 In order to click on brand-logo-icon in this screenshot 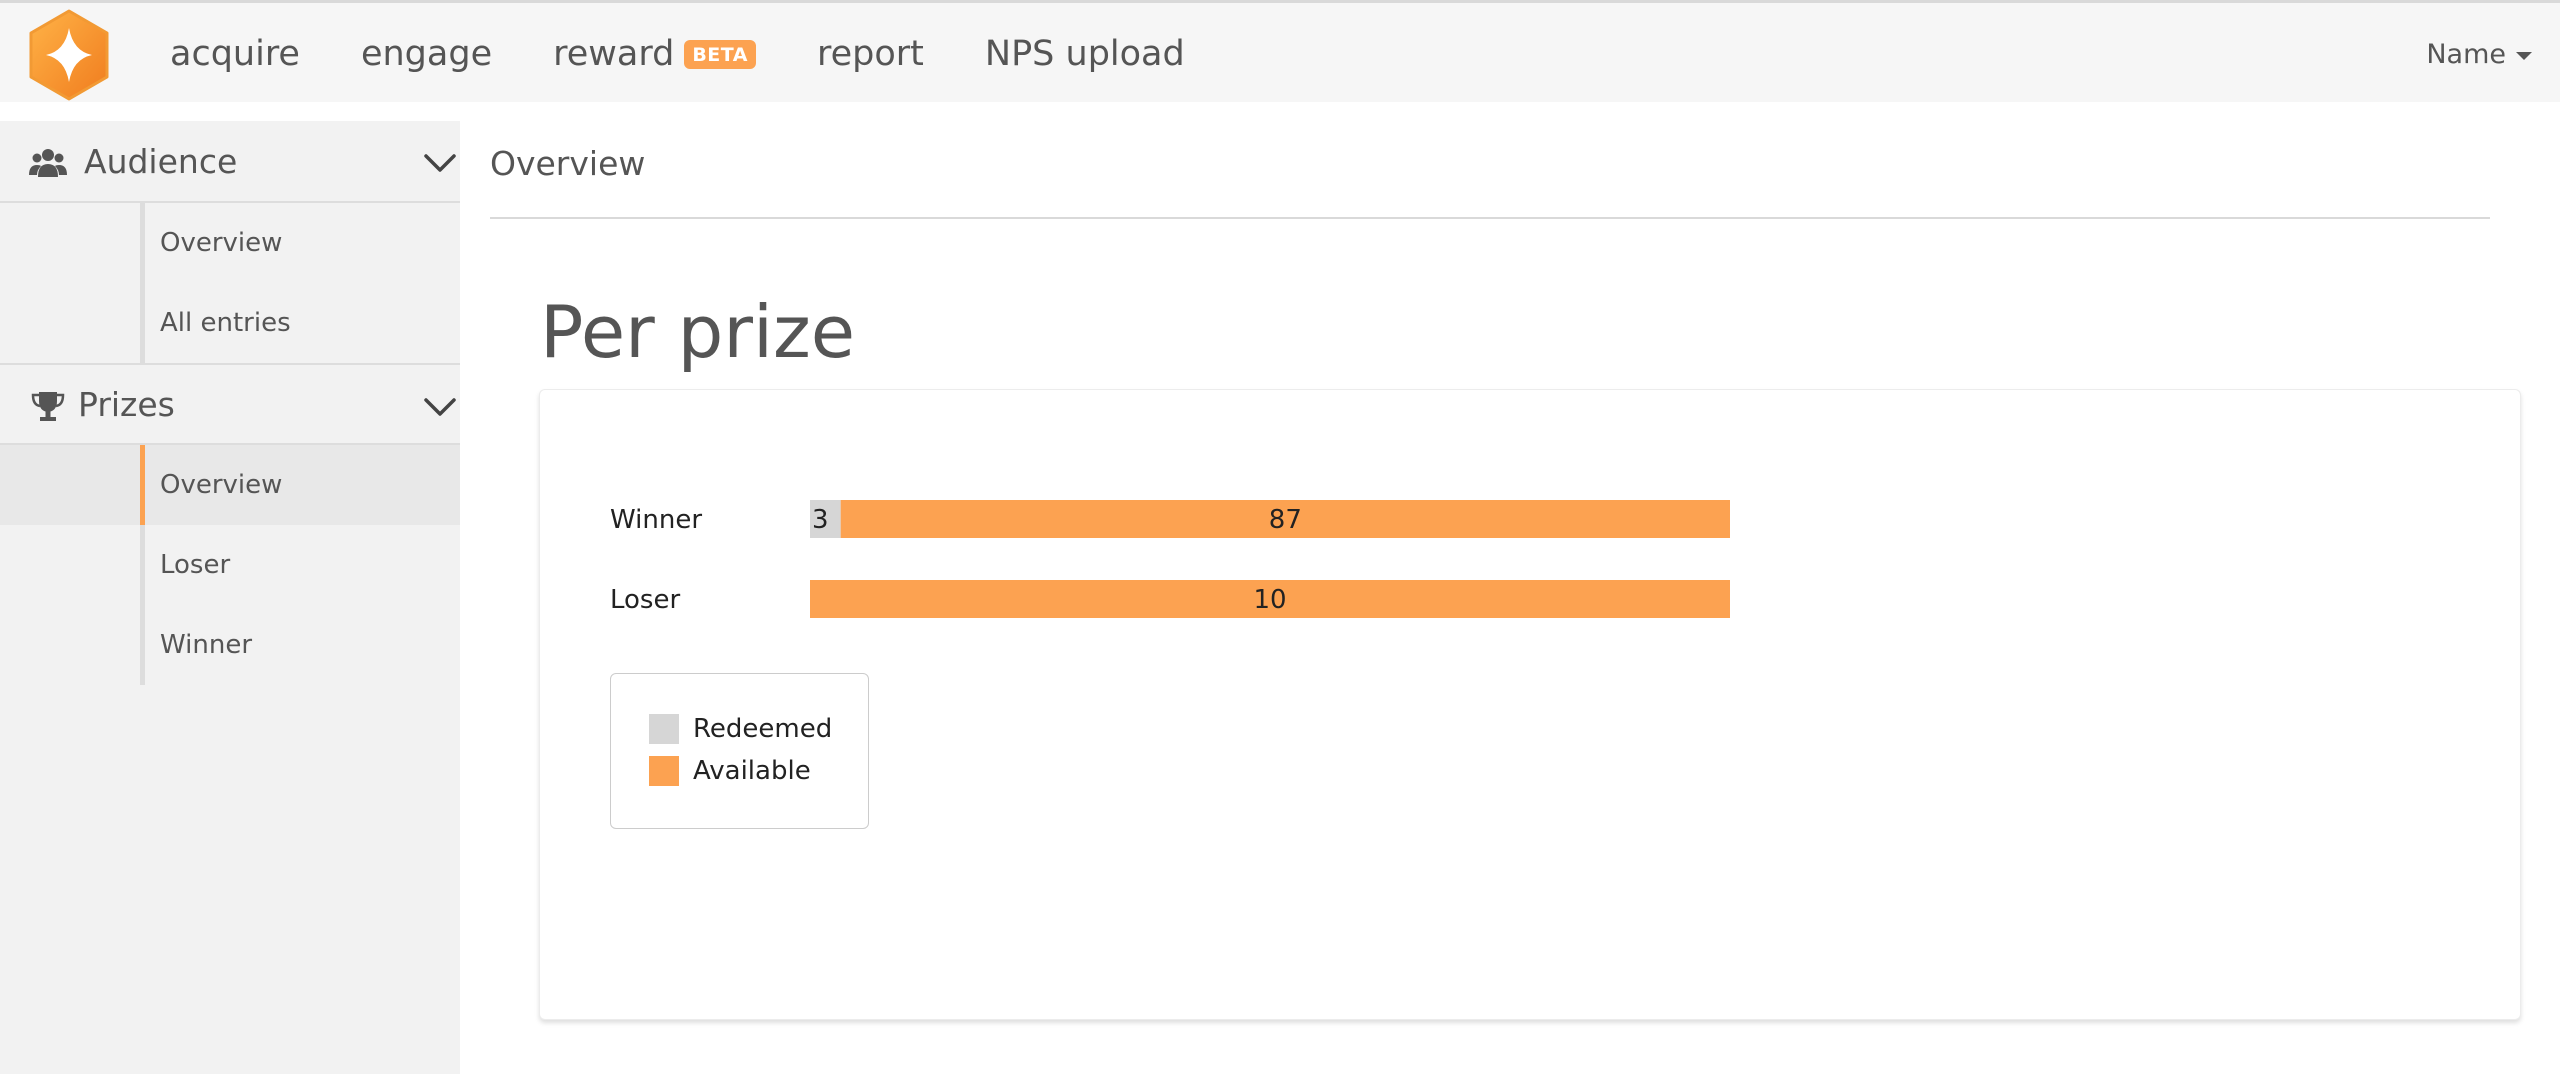, I will do `click(69, 55)`.